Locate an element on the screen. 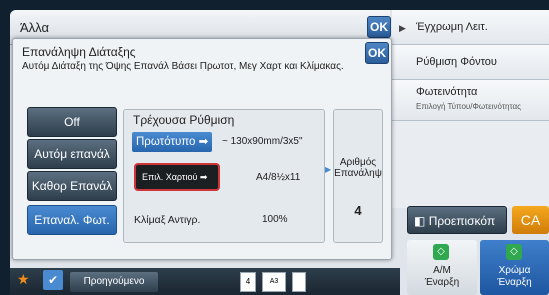 The height and width of the screenshot is (295, 549). paper-select-button: Επιλ. Χαρτιού ➡ is located at coordinates (177, 177).